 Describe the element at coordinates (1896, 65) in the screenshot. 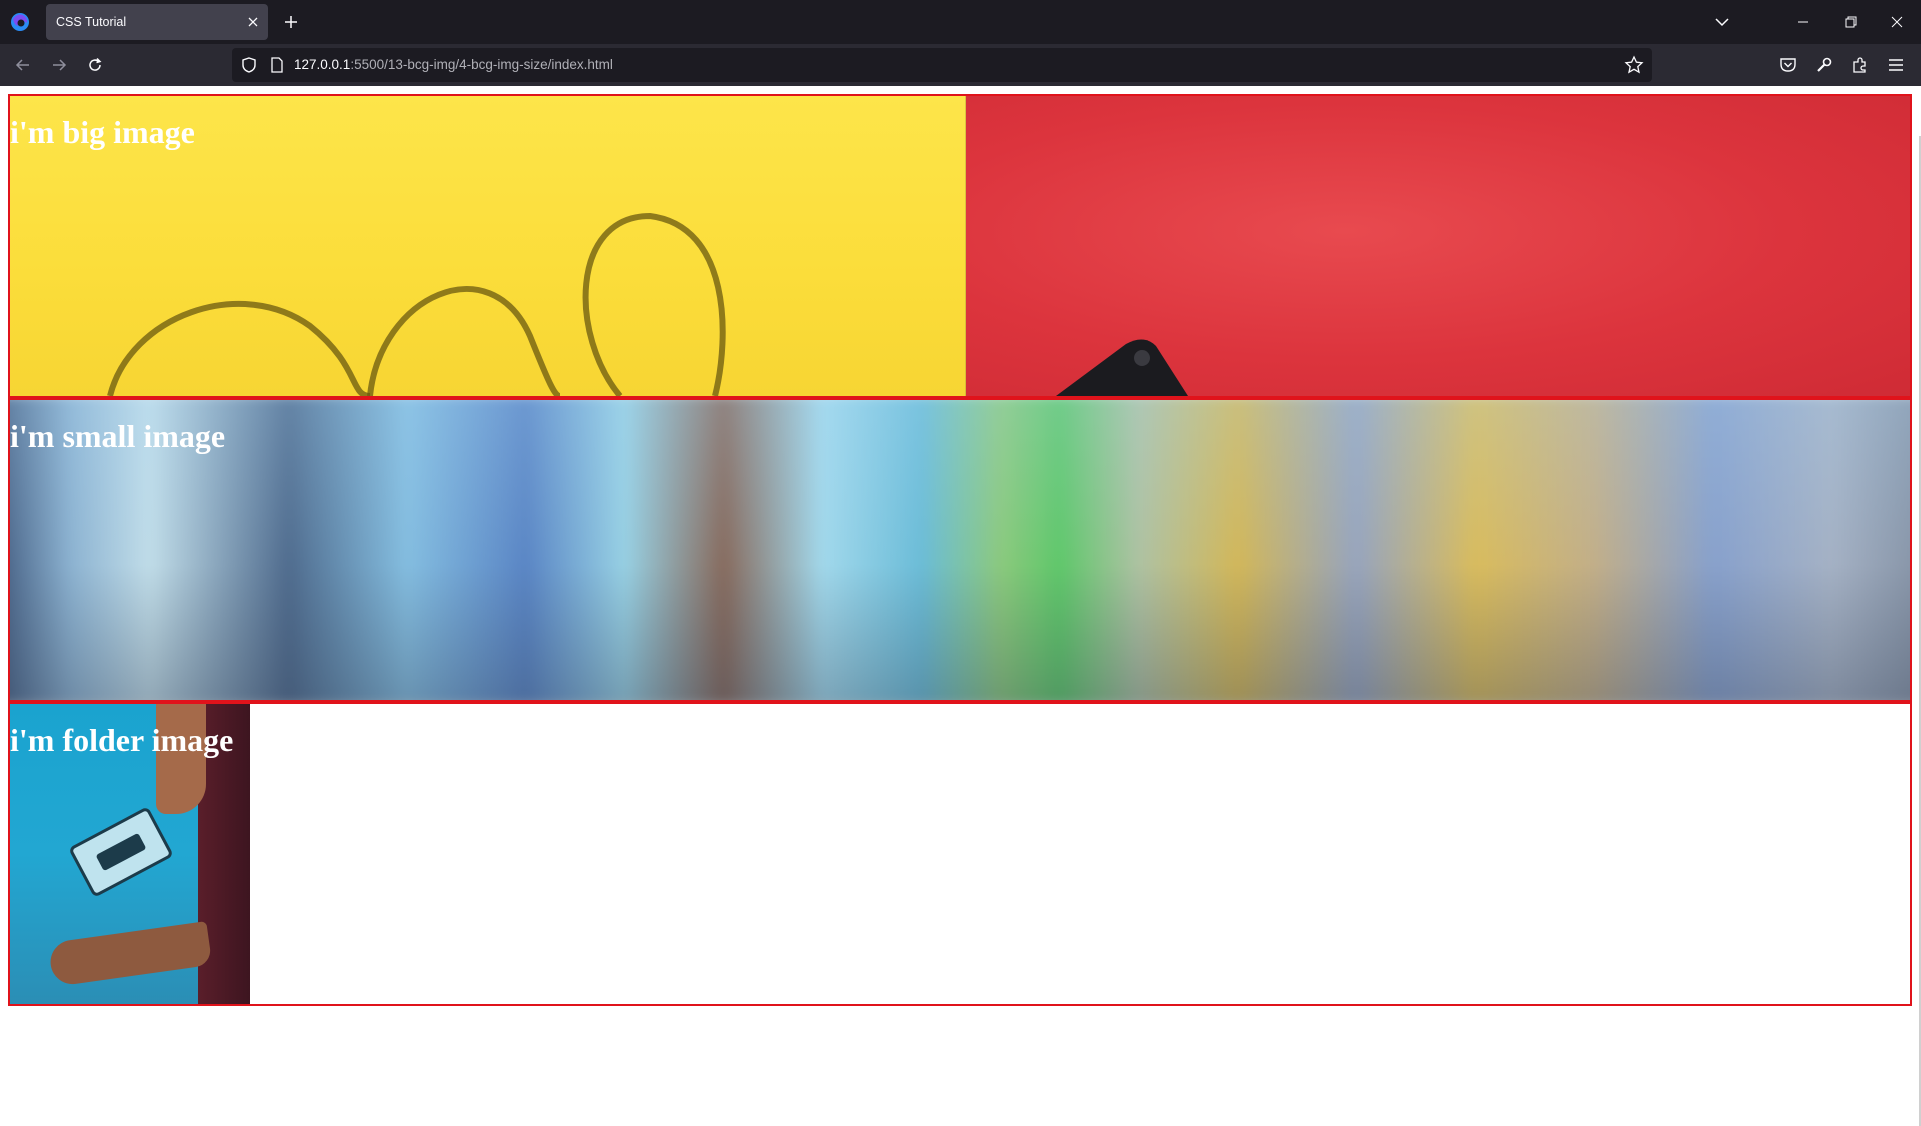

I see `hamburger-menu-icon` at that location.